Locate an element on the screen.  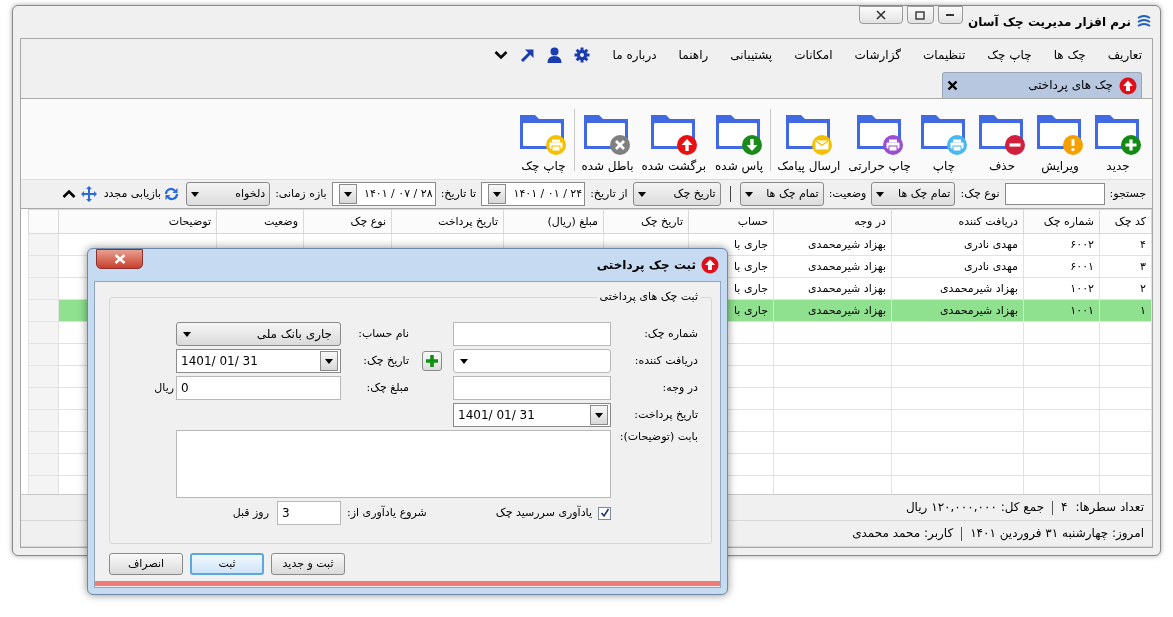
table-cell: ۴ is located at coordinates (1125, 244).